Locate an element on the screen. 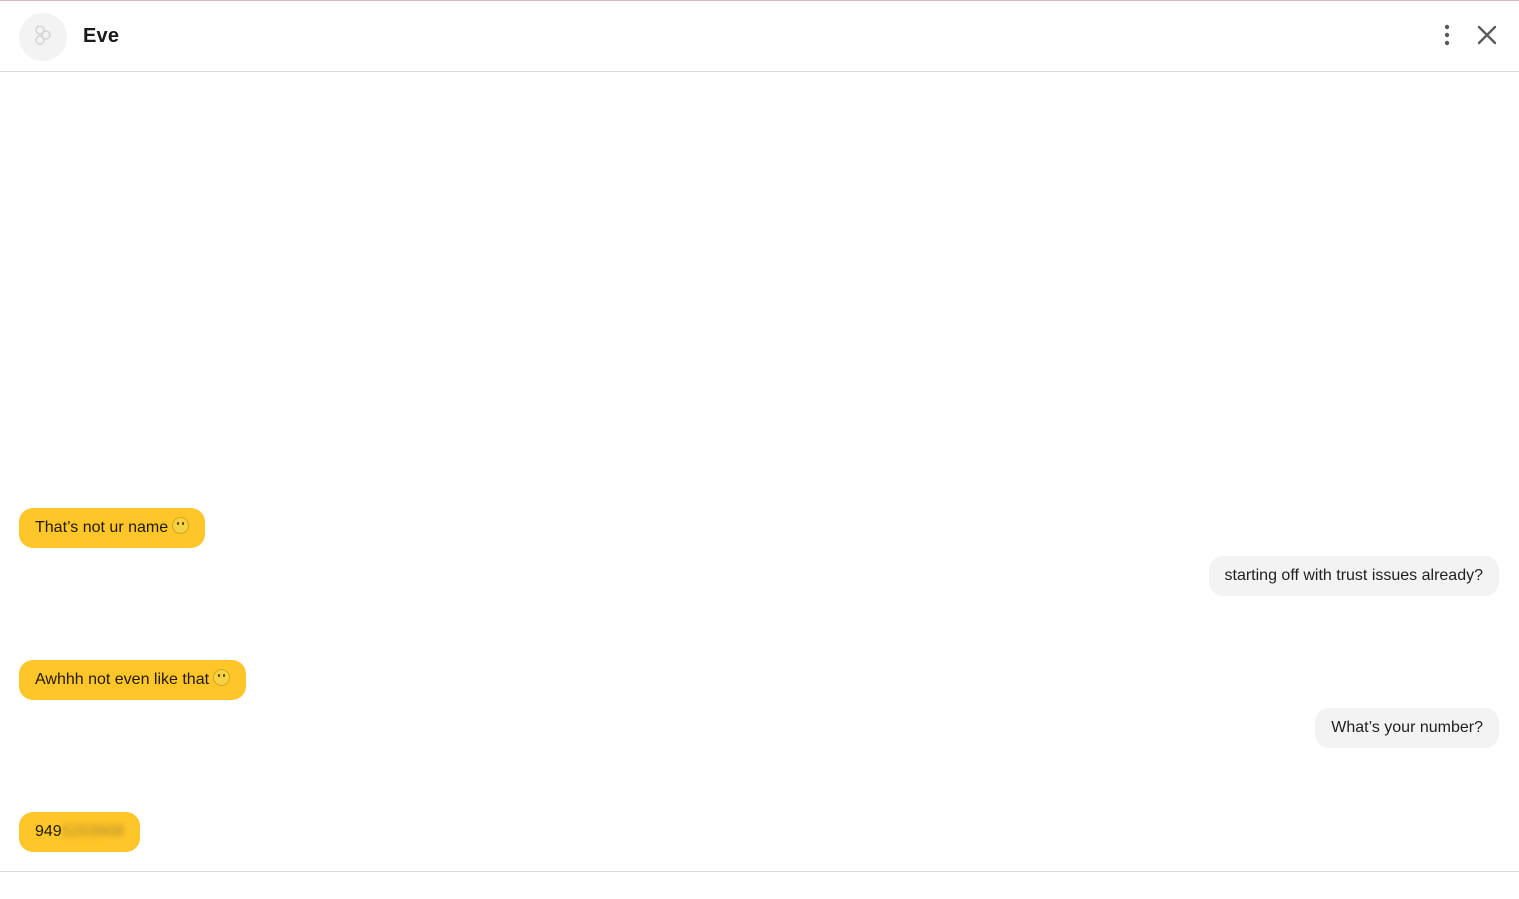  weary-face-icon is located at coordinates (222, 677).